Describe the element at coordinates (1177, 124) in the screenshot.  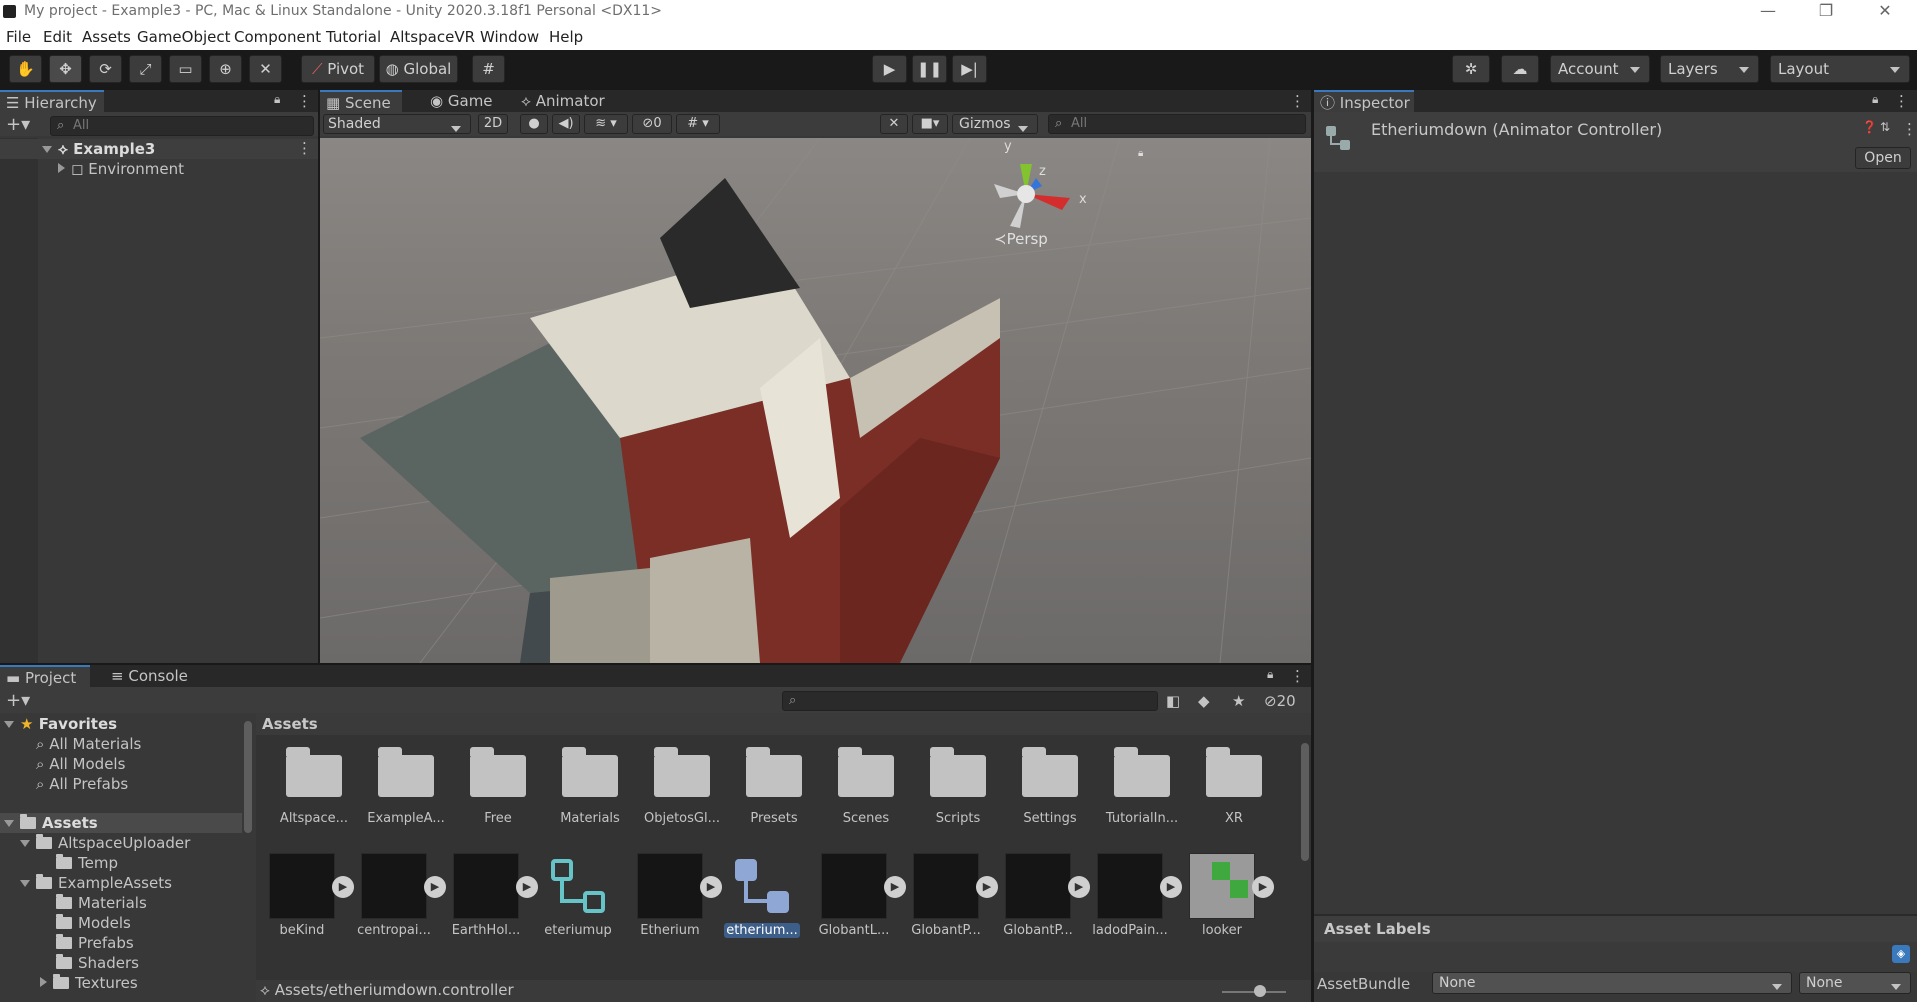
I see `scene-search-input: All` at that location.